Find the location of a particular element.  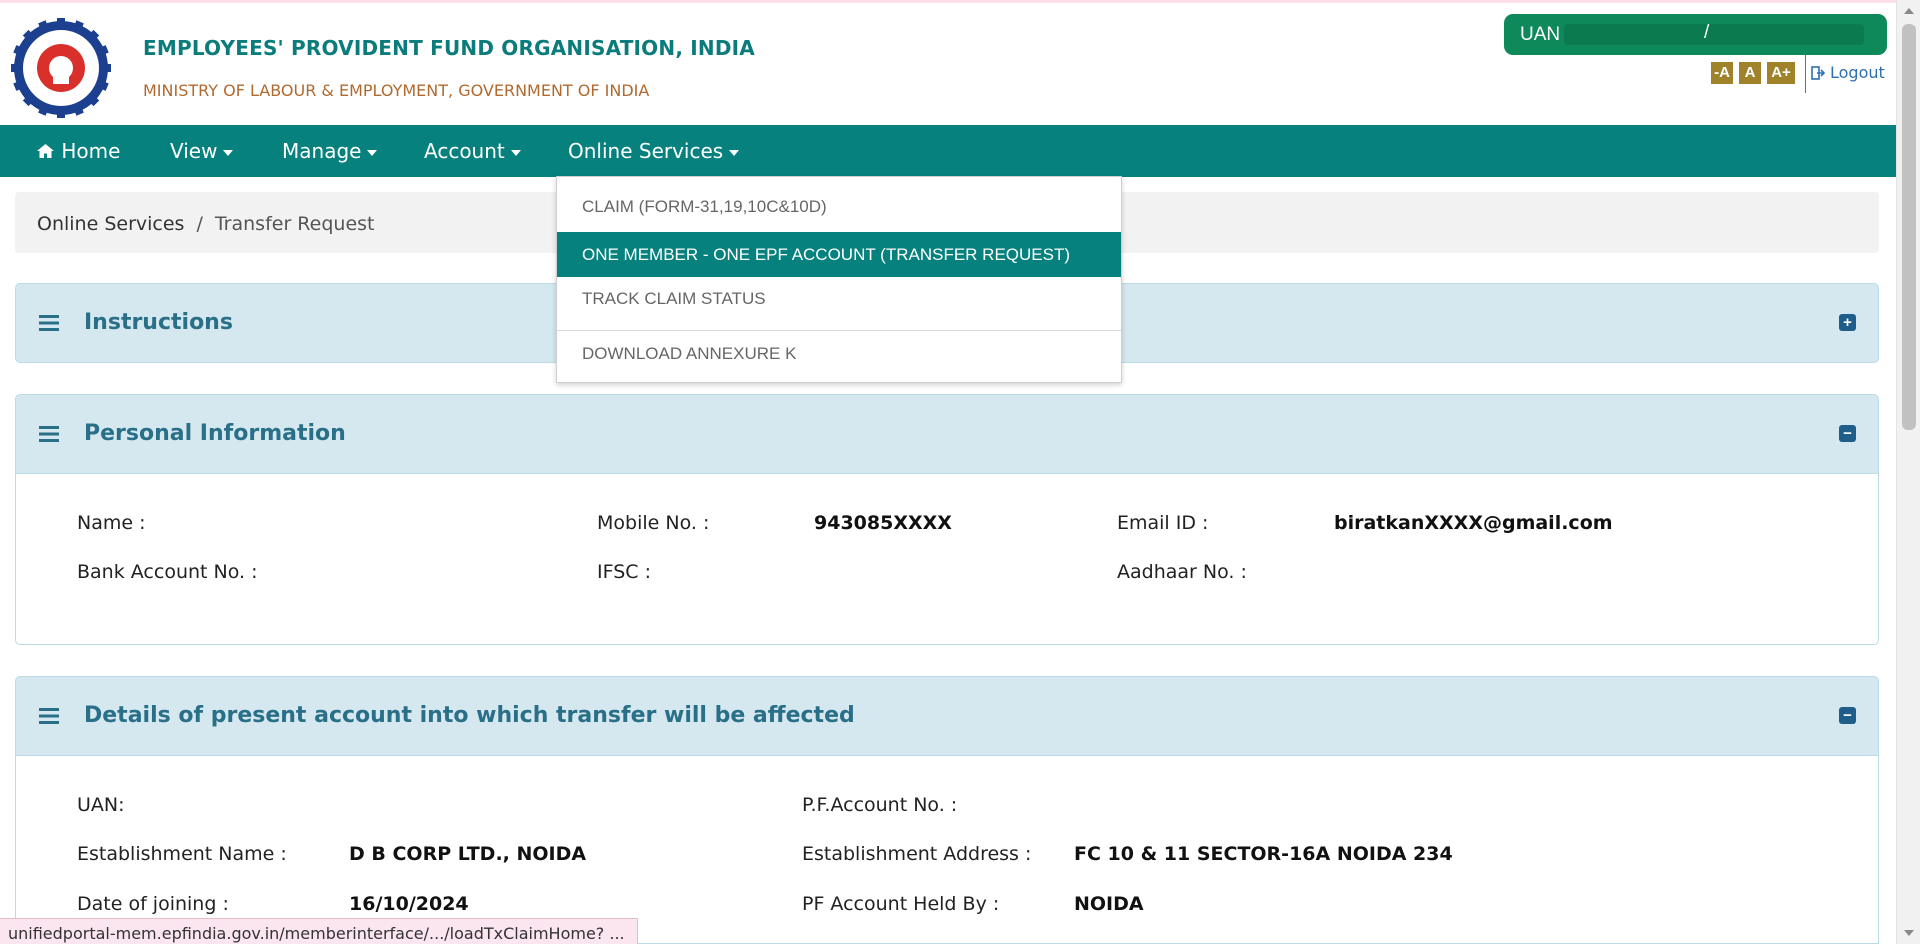

email-value: biratkanXXXX@gmail.com is located at coordinates (1473, 523).